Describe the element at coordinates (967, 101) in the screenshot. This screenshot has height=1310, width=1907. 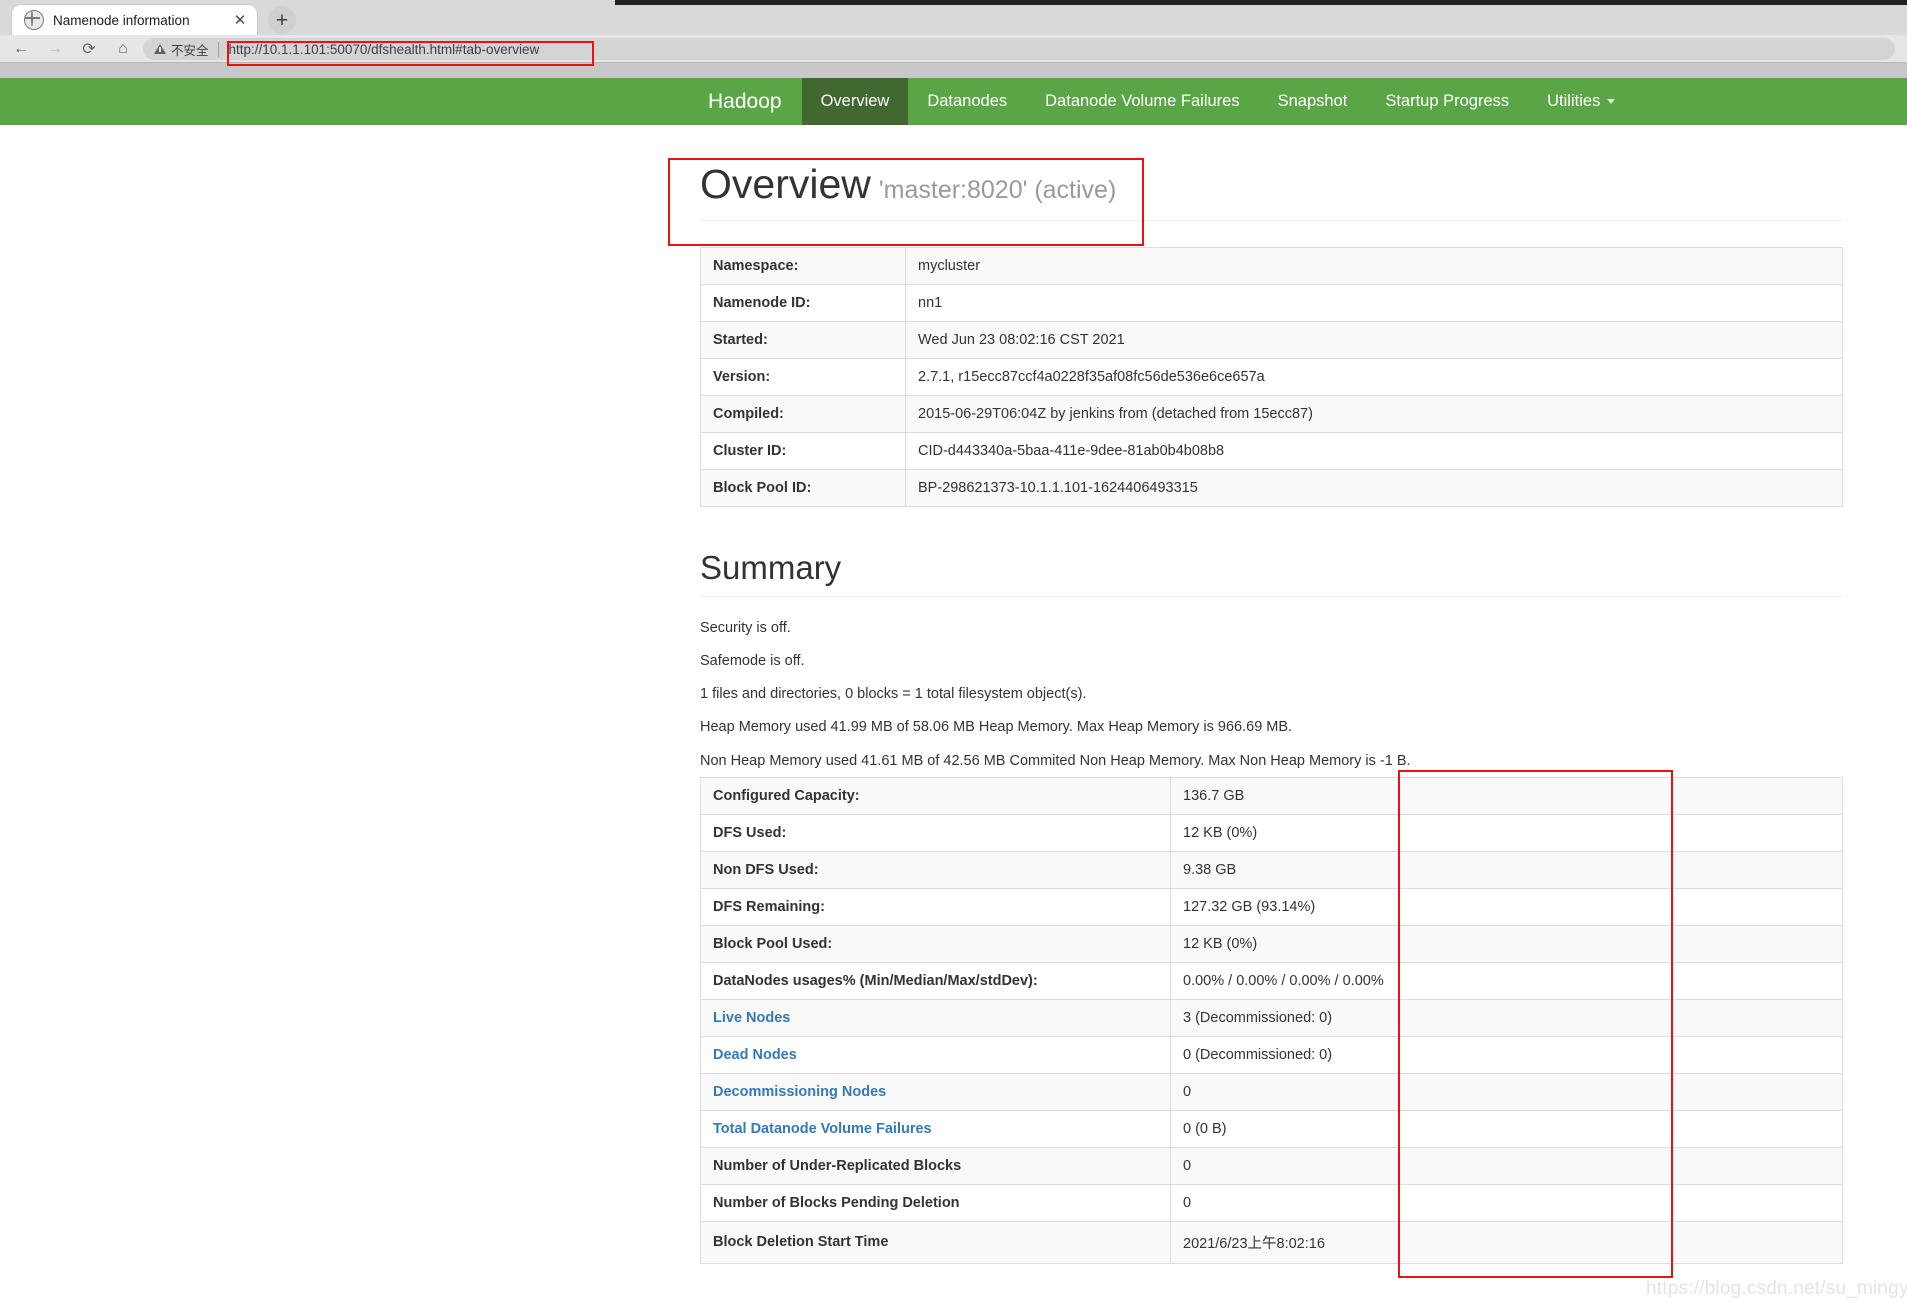
I see `nav-item-datanodes: Datanodes` at that location.